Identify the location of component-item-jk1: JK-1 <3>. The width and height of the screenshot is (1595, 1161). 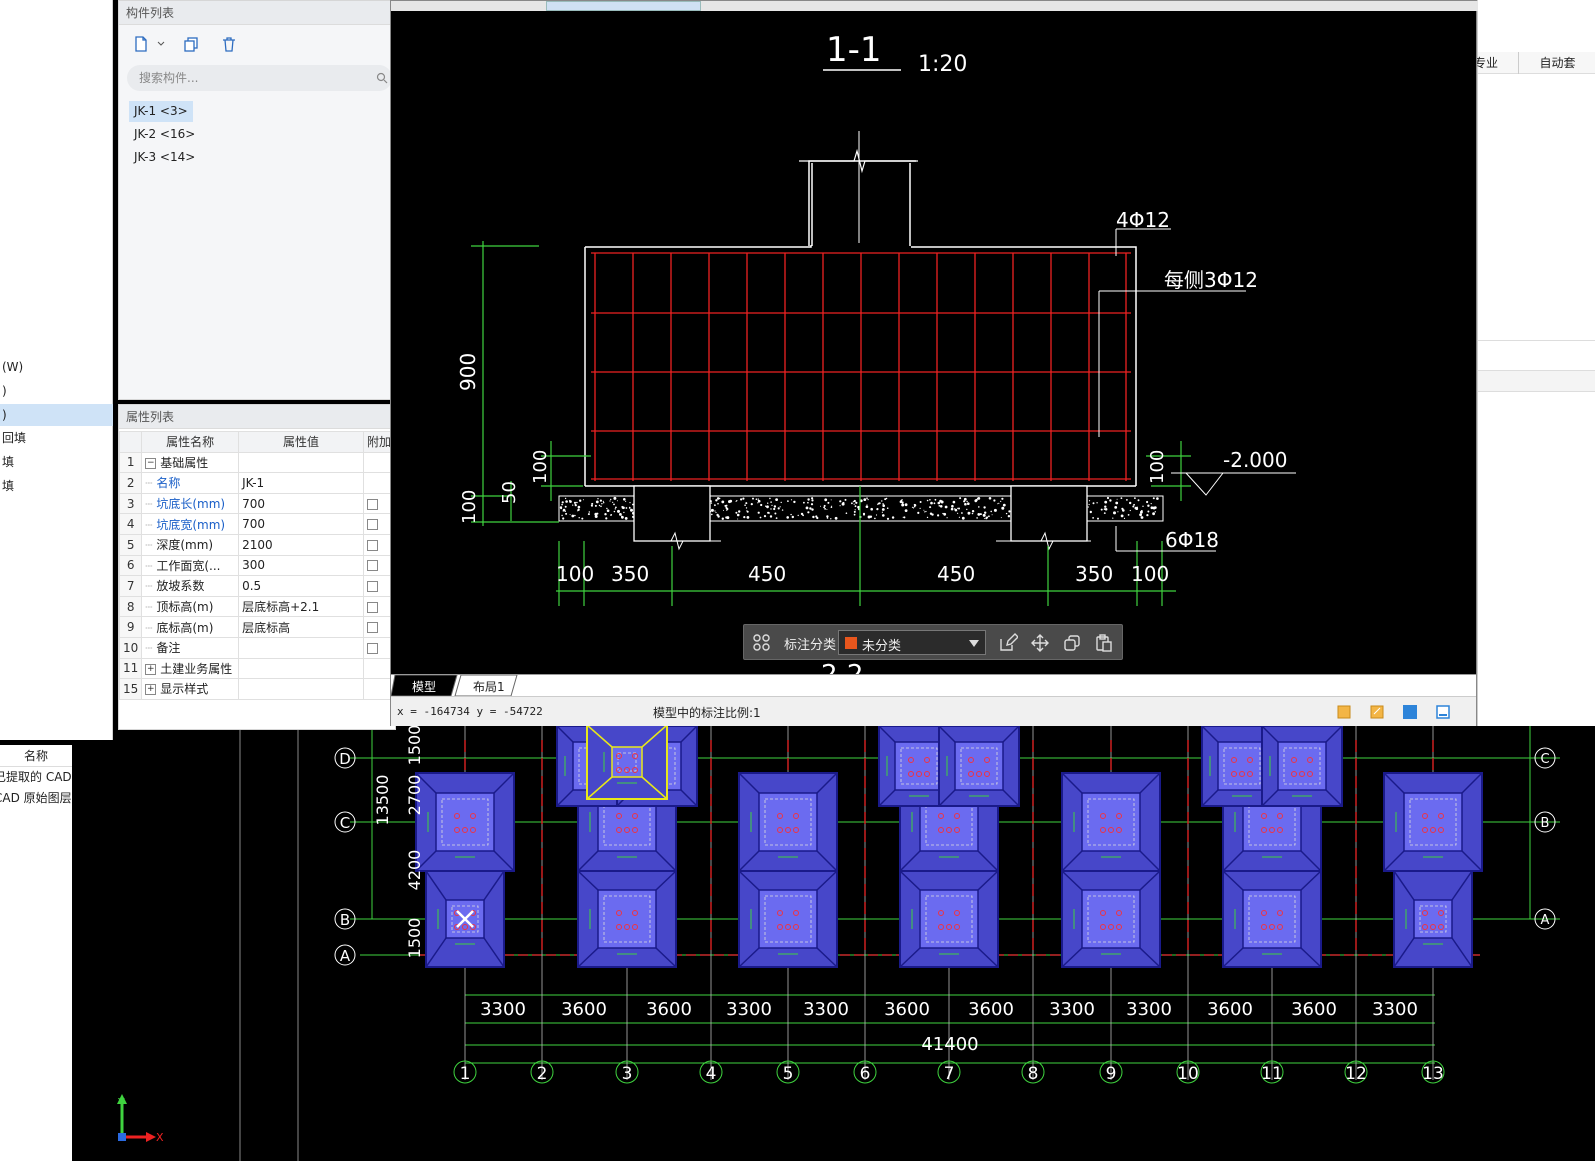
(161, 111).